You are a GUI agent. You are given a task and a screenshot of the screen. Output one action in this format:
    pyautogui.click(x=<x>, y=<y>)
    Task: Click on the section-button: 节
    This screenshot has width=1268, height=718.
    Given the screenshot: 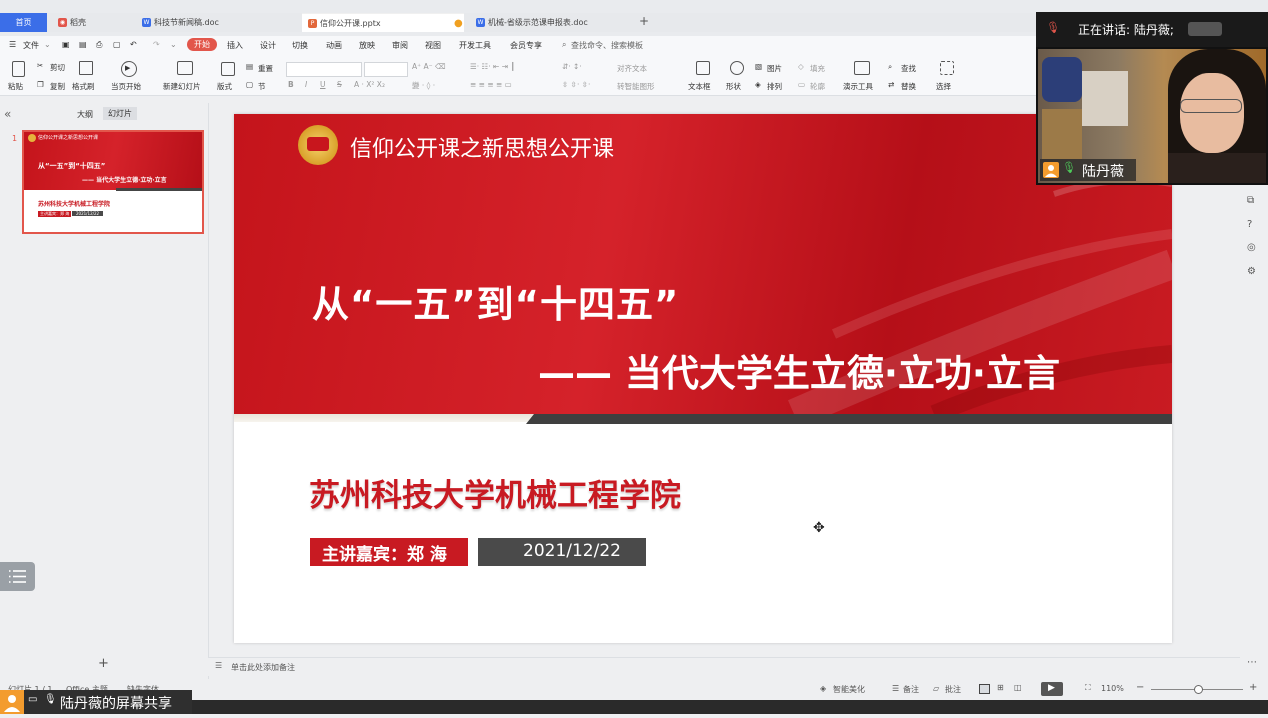 What is the action you would take?
    pyautogui.click(x=262, y=86)
    